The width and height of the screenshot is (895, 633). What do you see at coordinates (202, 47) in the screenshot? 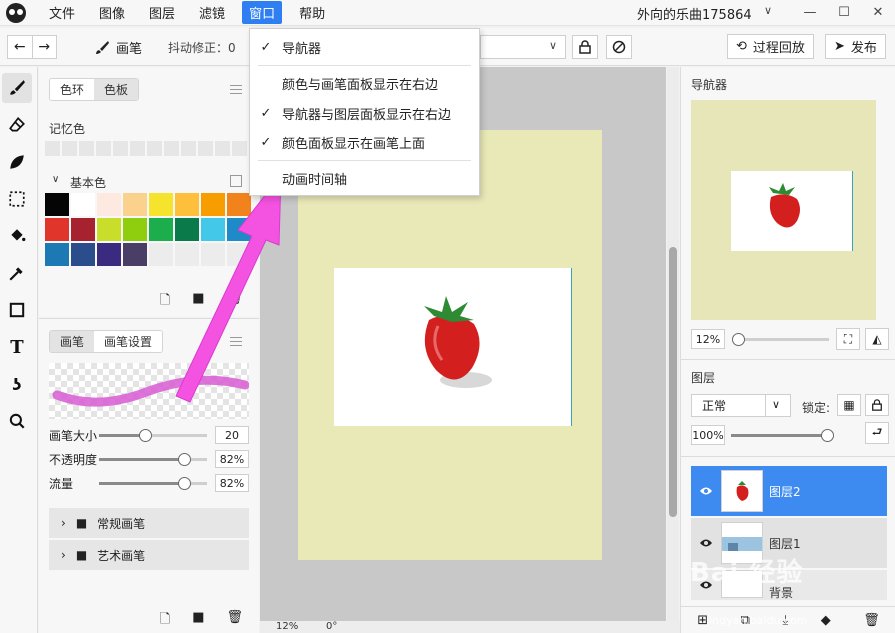
I see `stabilizer-label: 抖动修正：0` at bounding box center [202, 47].